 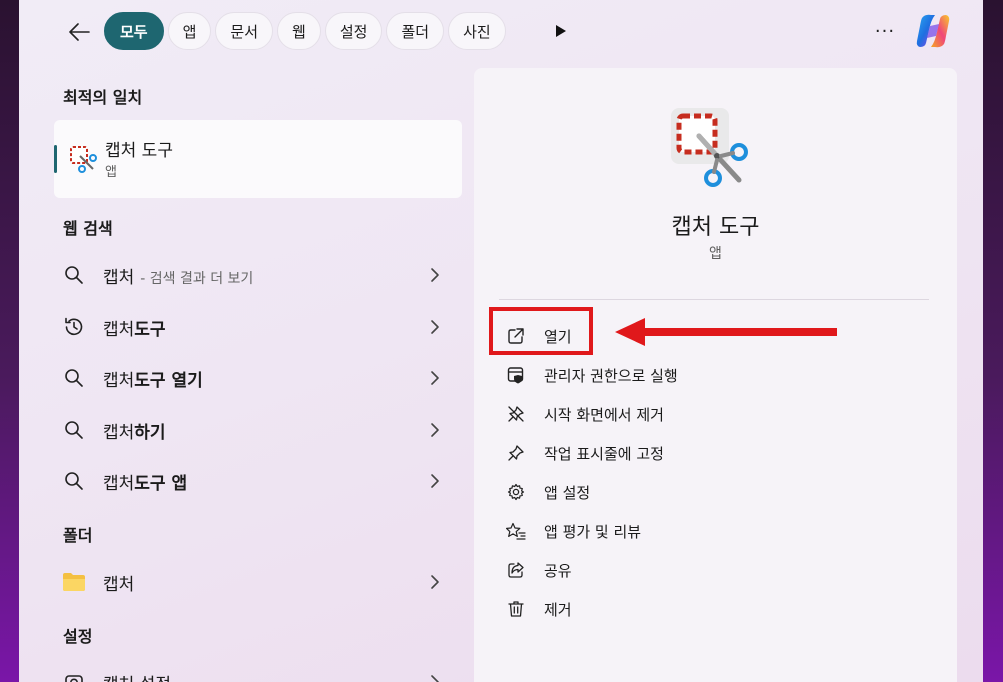 What do you see at coordinates (604, 453) in the screenshot?
I see `action-label: 작업 표시줄에 고정` at bounding box center [604, 453].